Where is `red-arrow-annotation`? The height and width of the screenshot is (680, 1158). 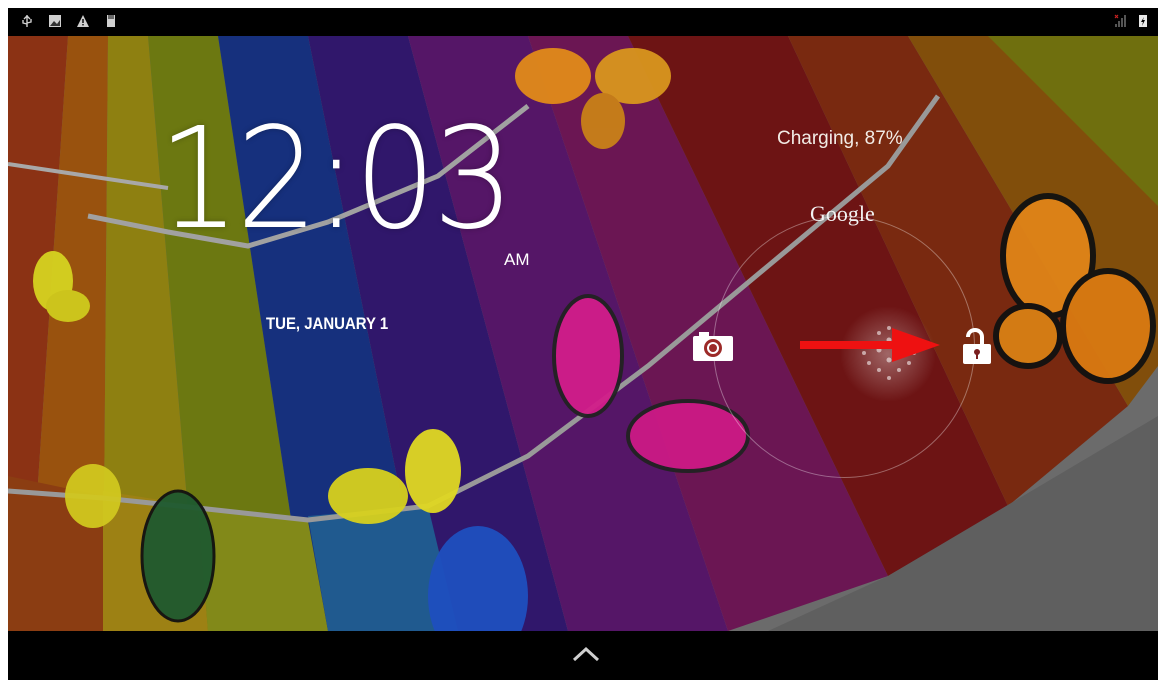
red-arrow-annotation is located at coordinates (870, 345).